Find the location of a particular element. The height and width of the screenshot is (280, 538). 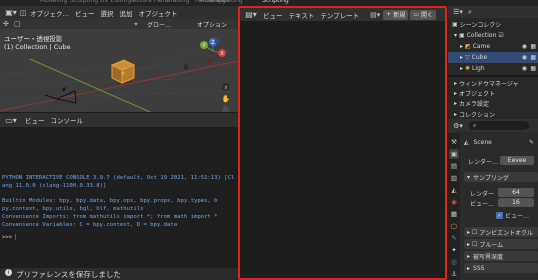

object-tab-icon: ▢ is located at coordinates (454, 226).